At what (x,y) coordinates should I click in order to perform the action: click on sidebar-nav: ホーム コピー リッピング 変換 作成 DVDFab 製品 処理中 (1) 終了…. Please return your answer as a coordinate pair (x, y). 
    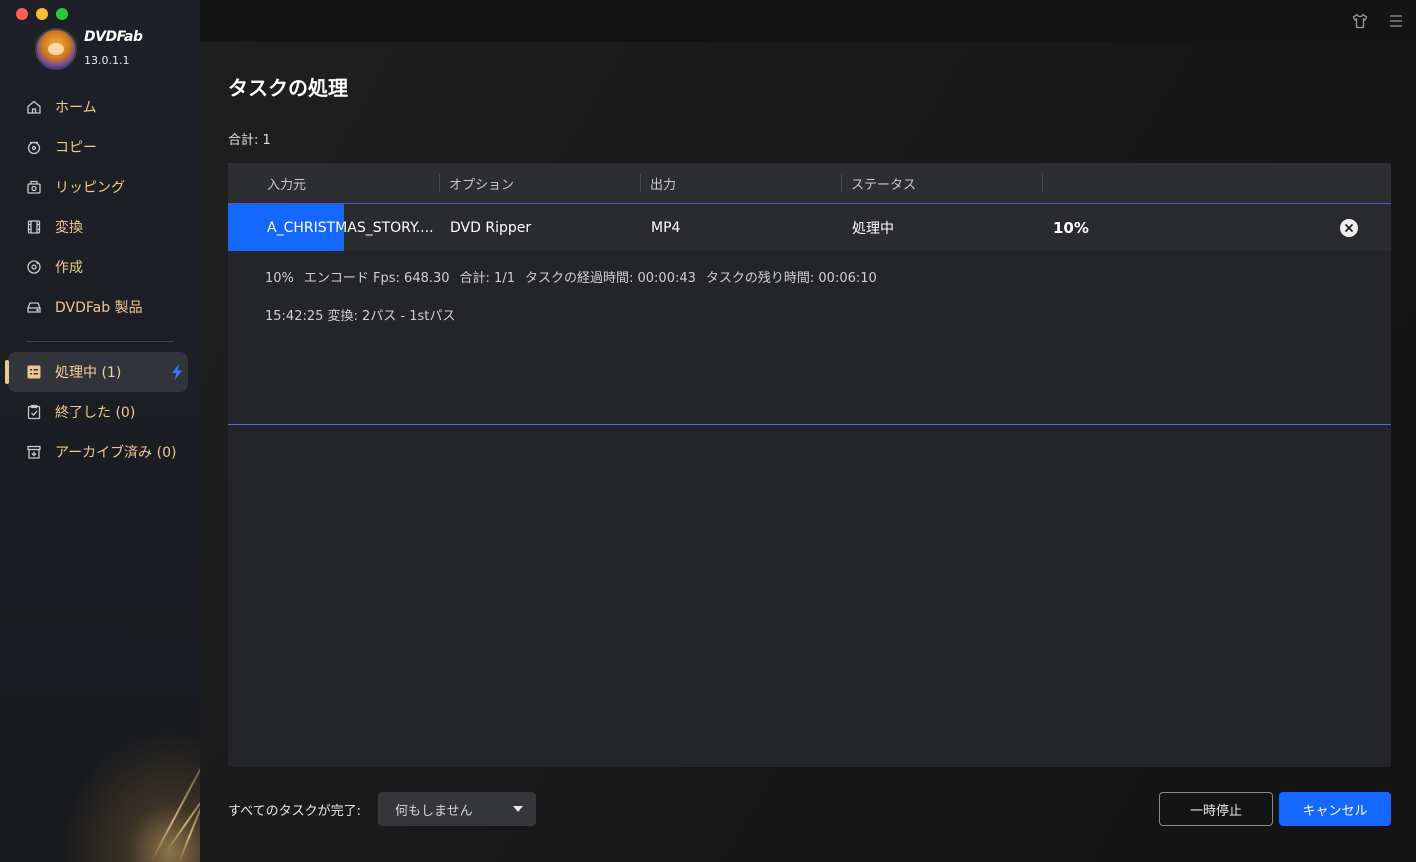
    Looking at the image, I should click on (100, 279).